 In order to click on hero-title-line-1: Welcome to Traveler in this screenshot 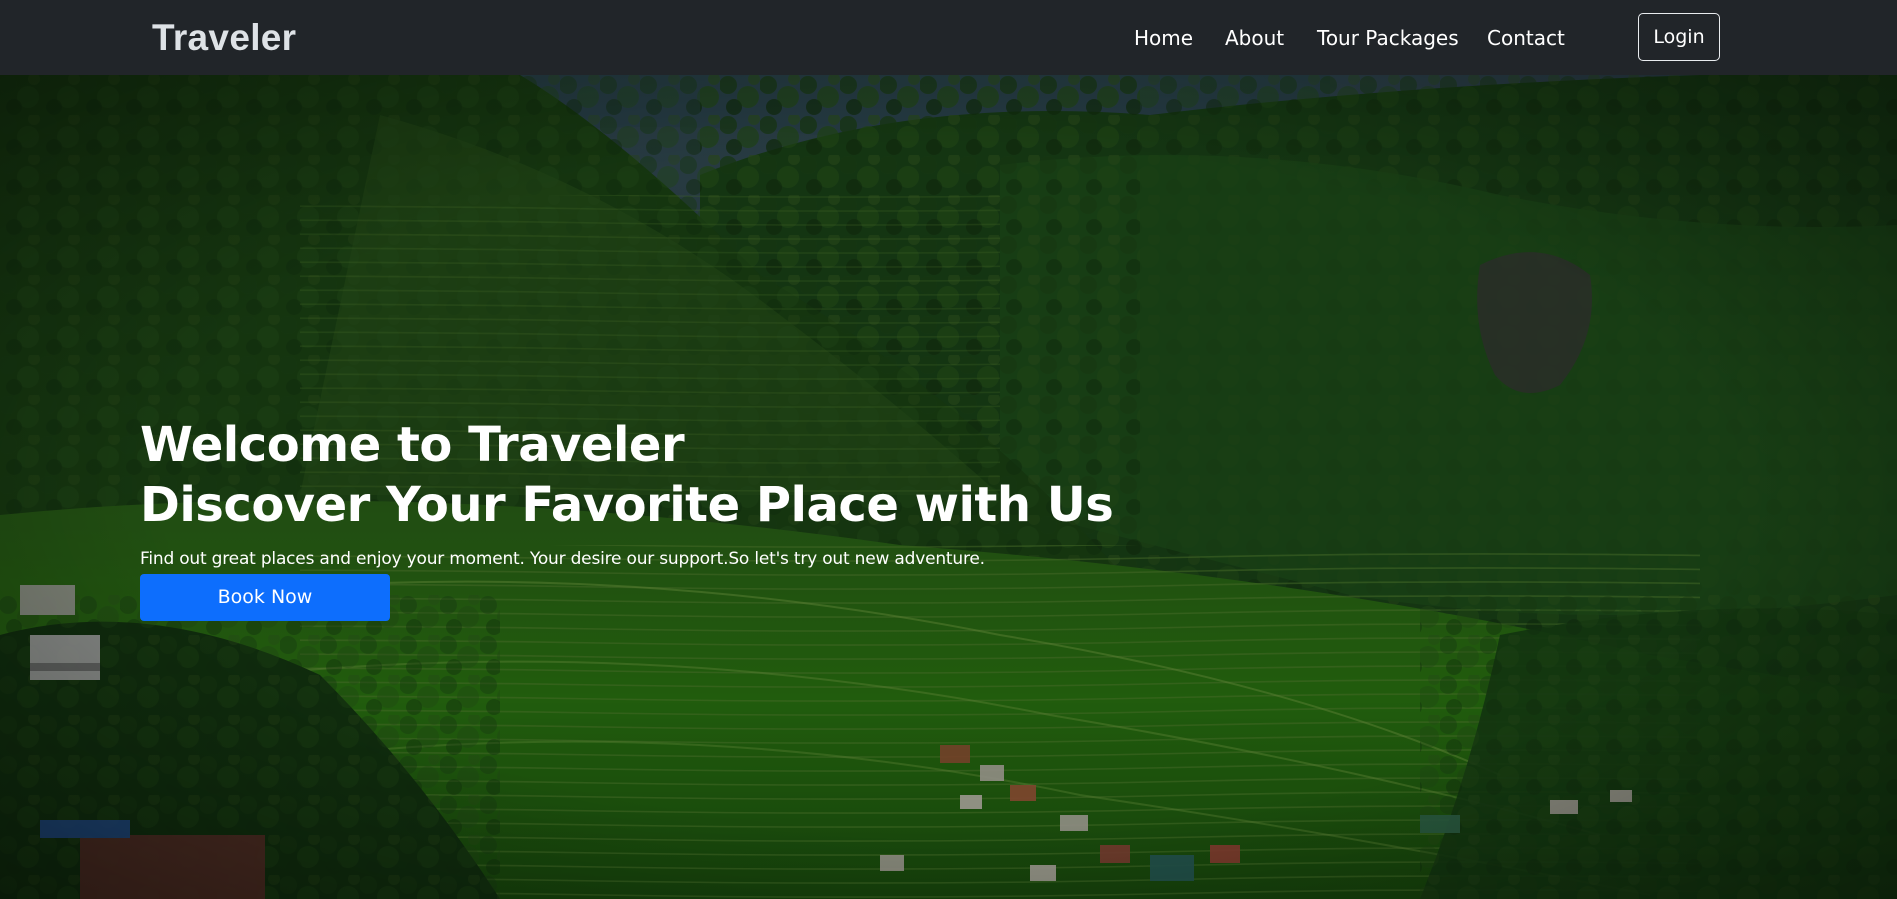, I will do `click(412, 445)`.